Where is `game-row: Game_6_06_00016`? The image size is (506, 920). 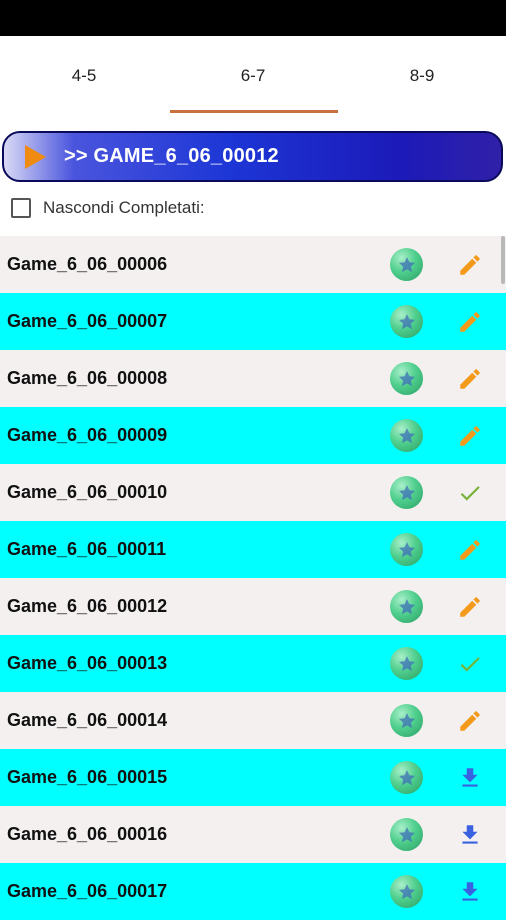
game-row: Game_6_06_00016 is located at coordinates (253, 834).